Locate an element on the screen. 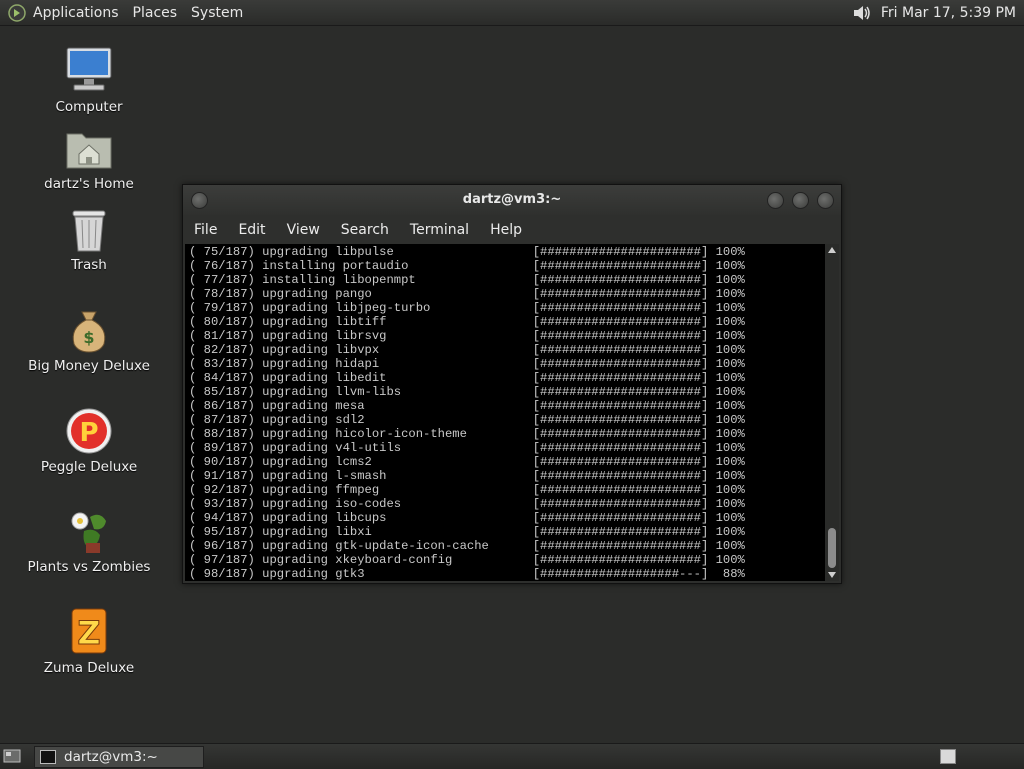 This screenshot has width=1024, height=769. desktop-icon-home: dartz's Home is located at coordinates (89, 160).